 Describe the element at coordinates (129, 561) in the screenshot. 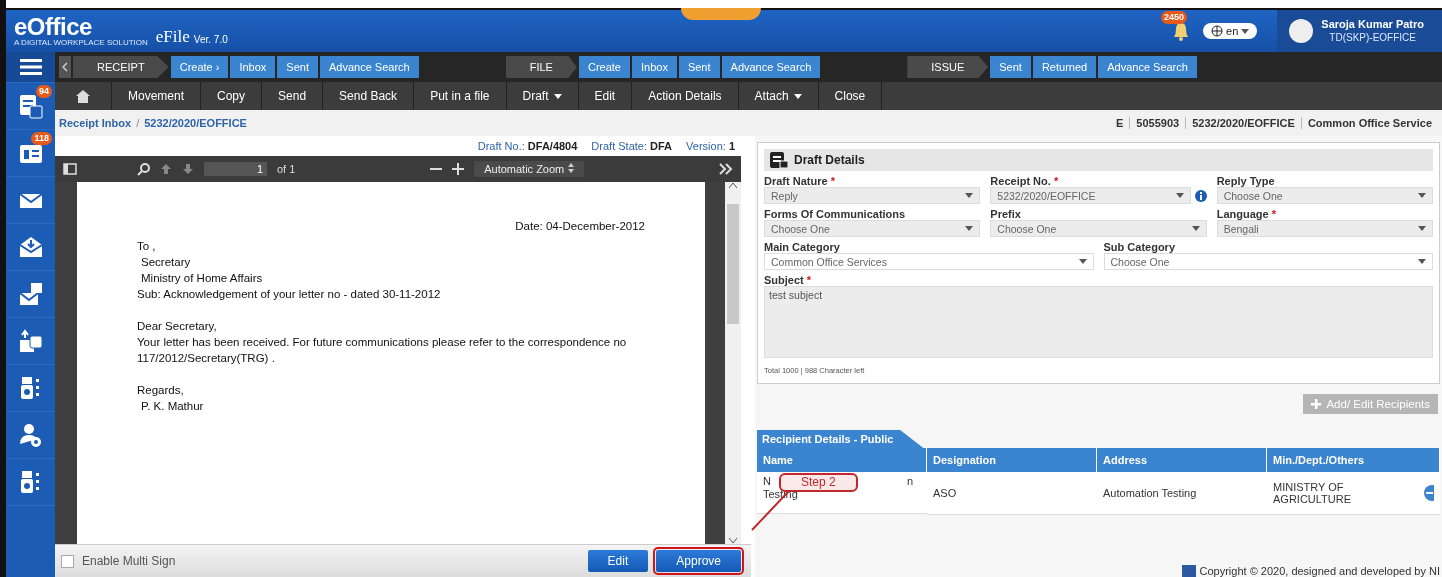

I see `checkbox-label: Enable Multi Sign` at that location.